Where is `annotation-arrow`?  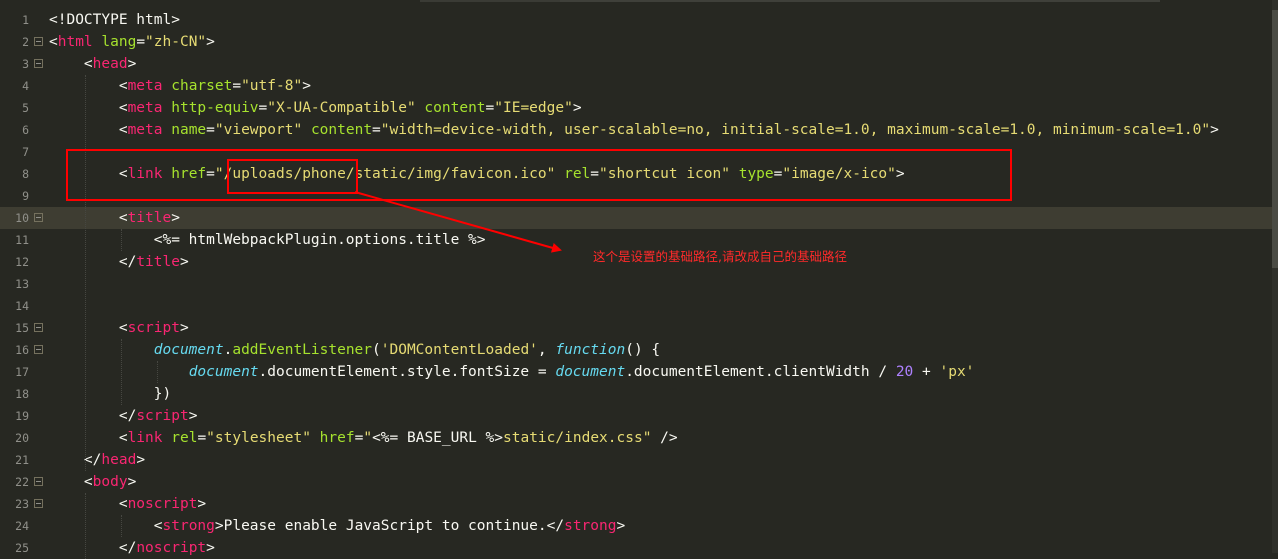 annotation-arrow is located at coordinates (458, 222).